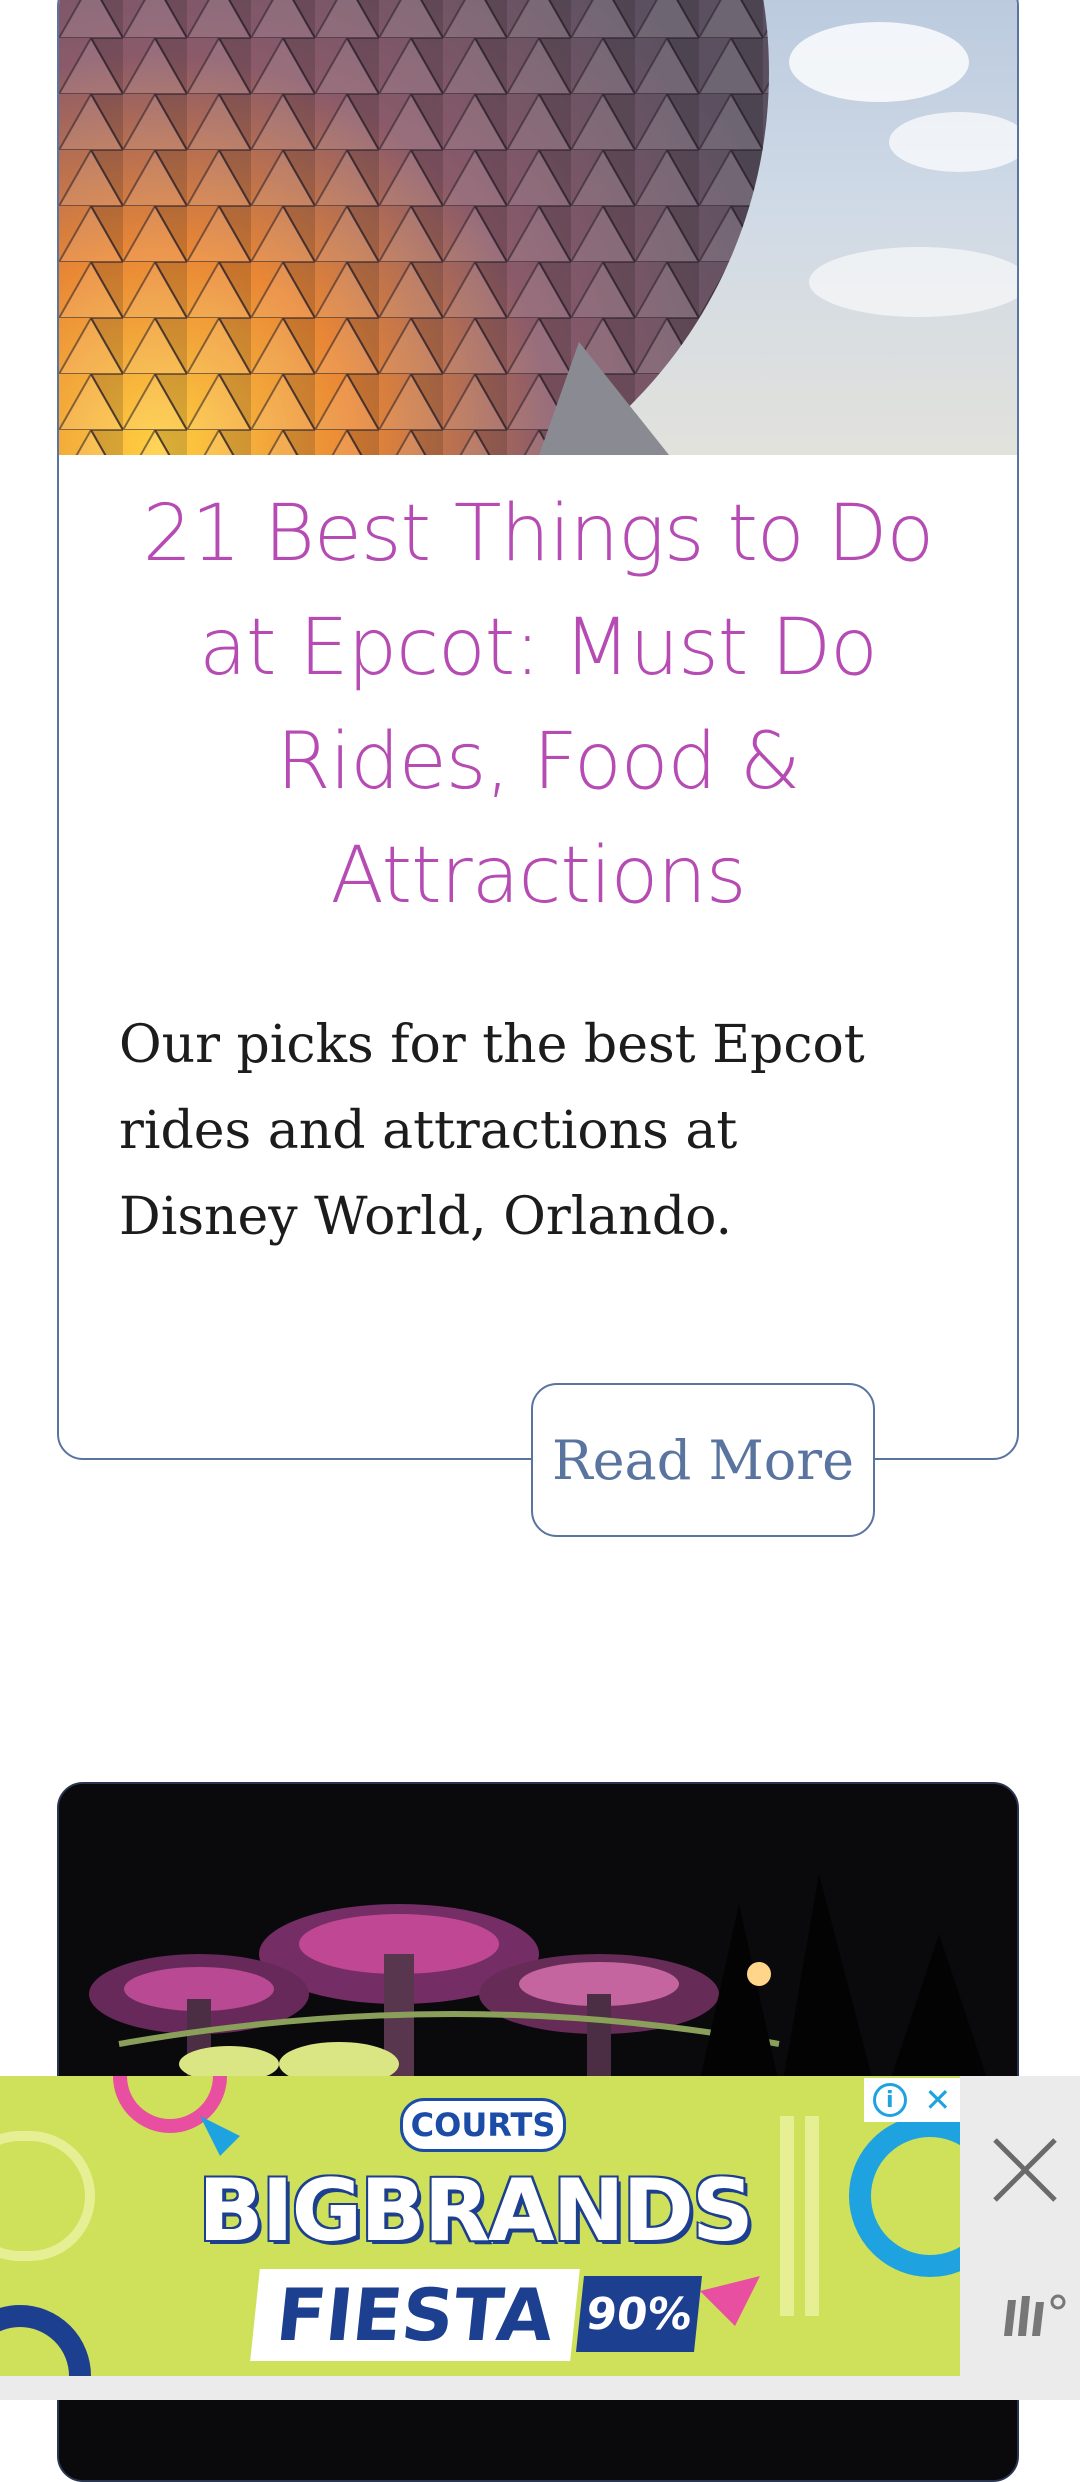  What do you see at coordinates (703, 1460) in the screenshot?
I see `read-more-button: Read More` at bounding box center [703, 1460].